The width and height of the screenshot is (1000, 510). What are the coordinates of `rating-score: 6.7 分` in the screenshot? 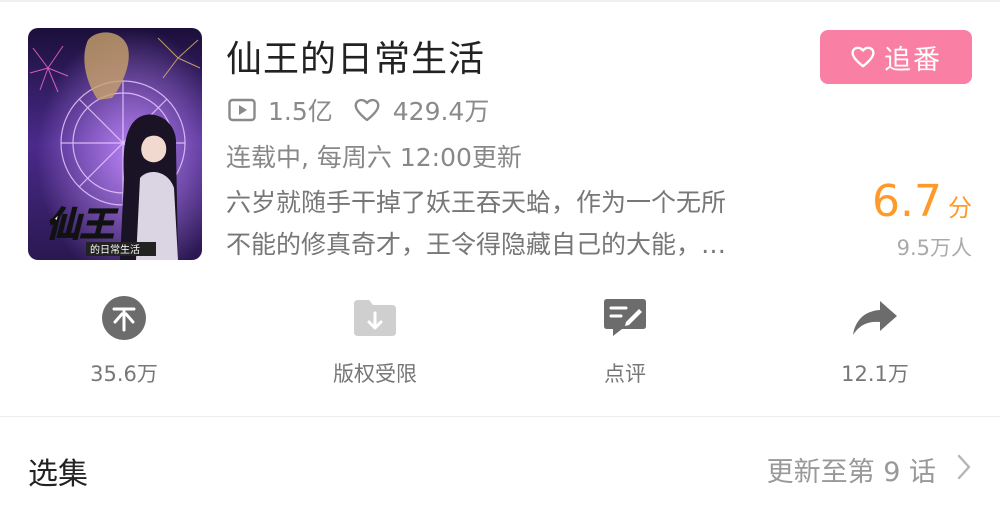 It's located at (922, 201).